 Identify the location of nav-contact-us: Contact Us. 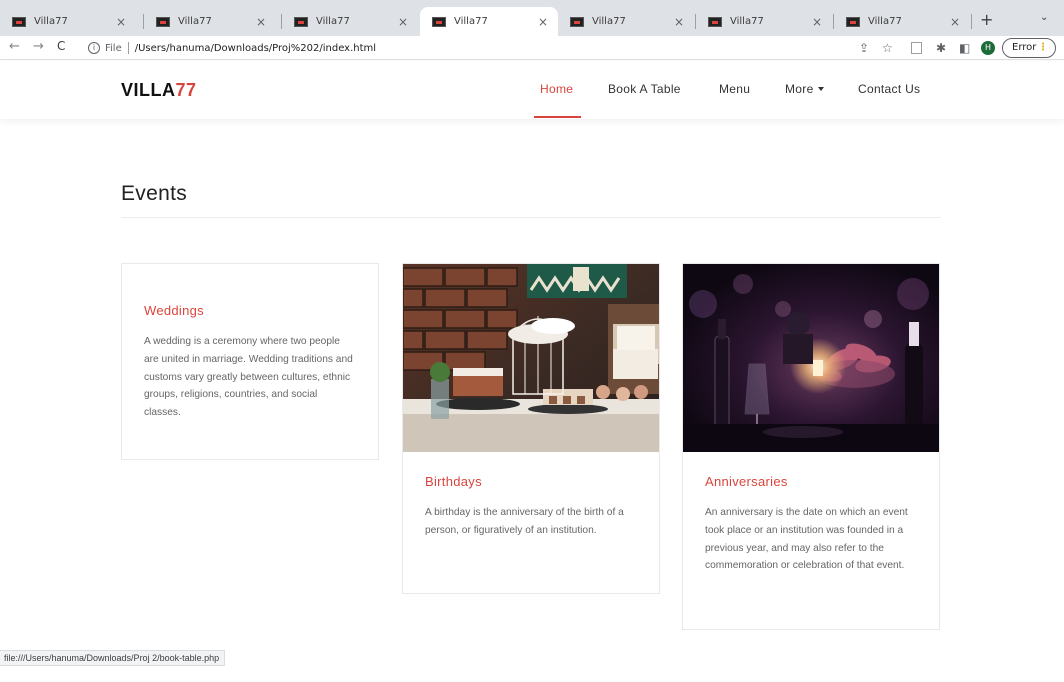
(889, 89).